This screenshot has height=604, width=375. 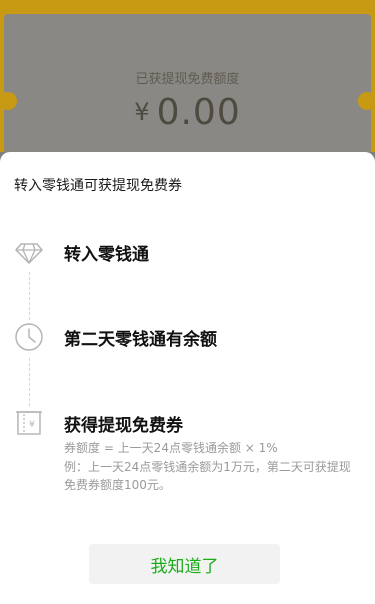 I want to click on coupon-formula: 券额度 = 上一天24点零钱通余额 × 1%, so click(x=171, y=448).